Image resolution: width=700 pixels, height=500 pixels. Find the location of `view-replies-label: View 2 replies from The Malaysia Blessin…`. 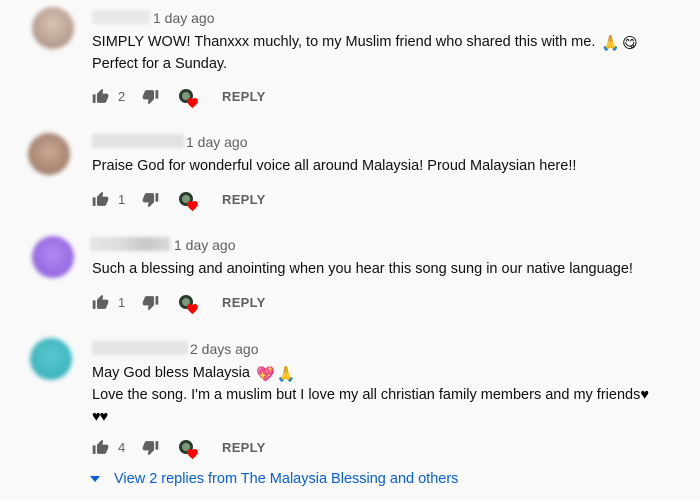

view-replies-label: View 2 replies from The Malaysia Blessin… is located at coordinates (286, 479).